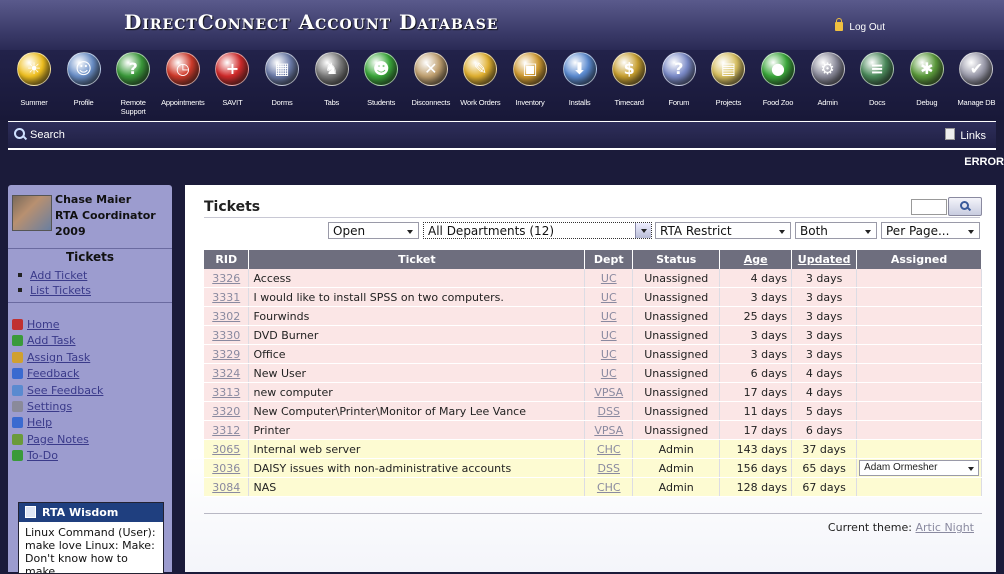 Image resolution: width=1004 pixels, height=574 pixels. What do you see at coordinates (54, 290) in the screenshot?
I see `sidebar-list-tickets: List Tickets` at bounding box center [54, 290].